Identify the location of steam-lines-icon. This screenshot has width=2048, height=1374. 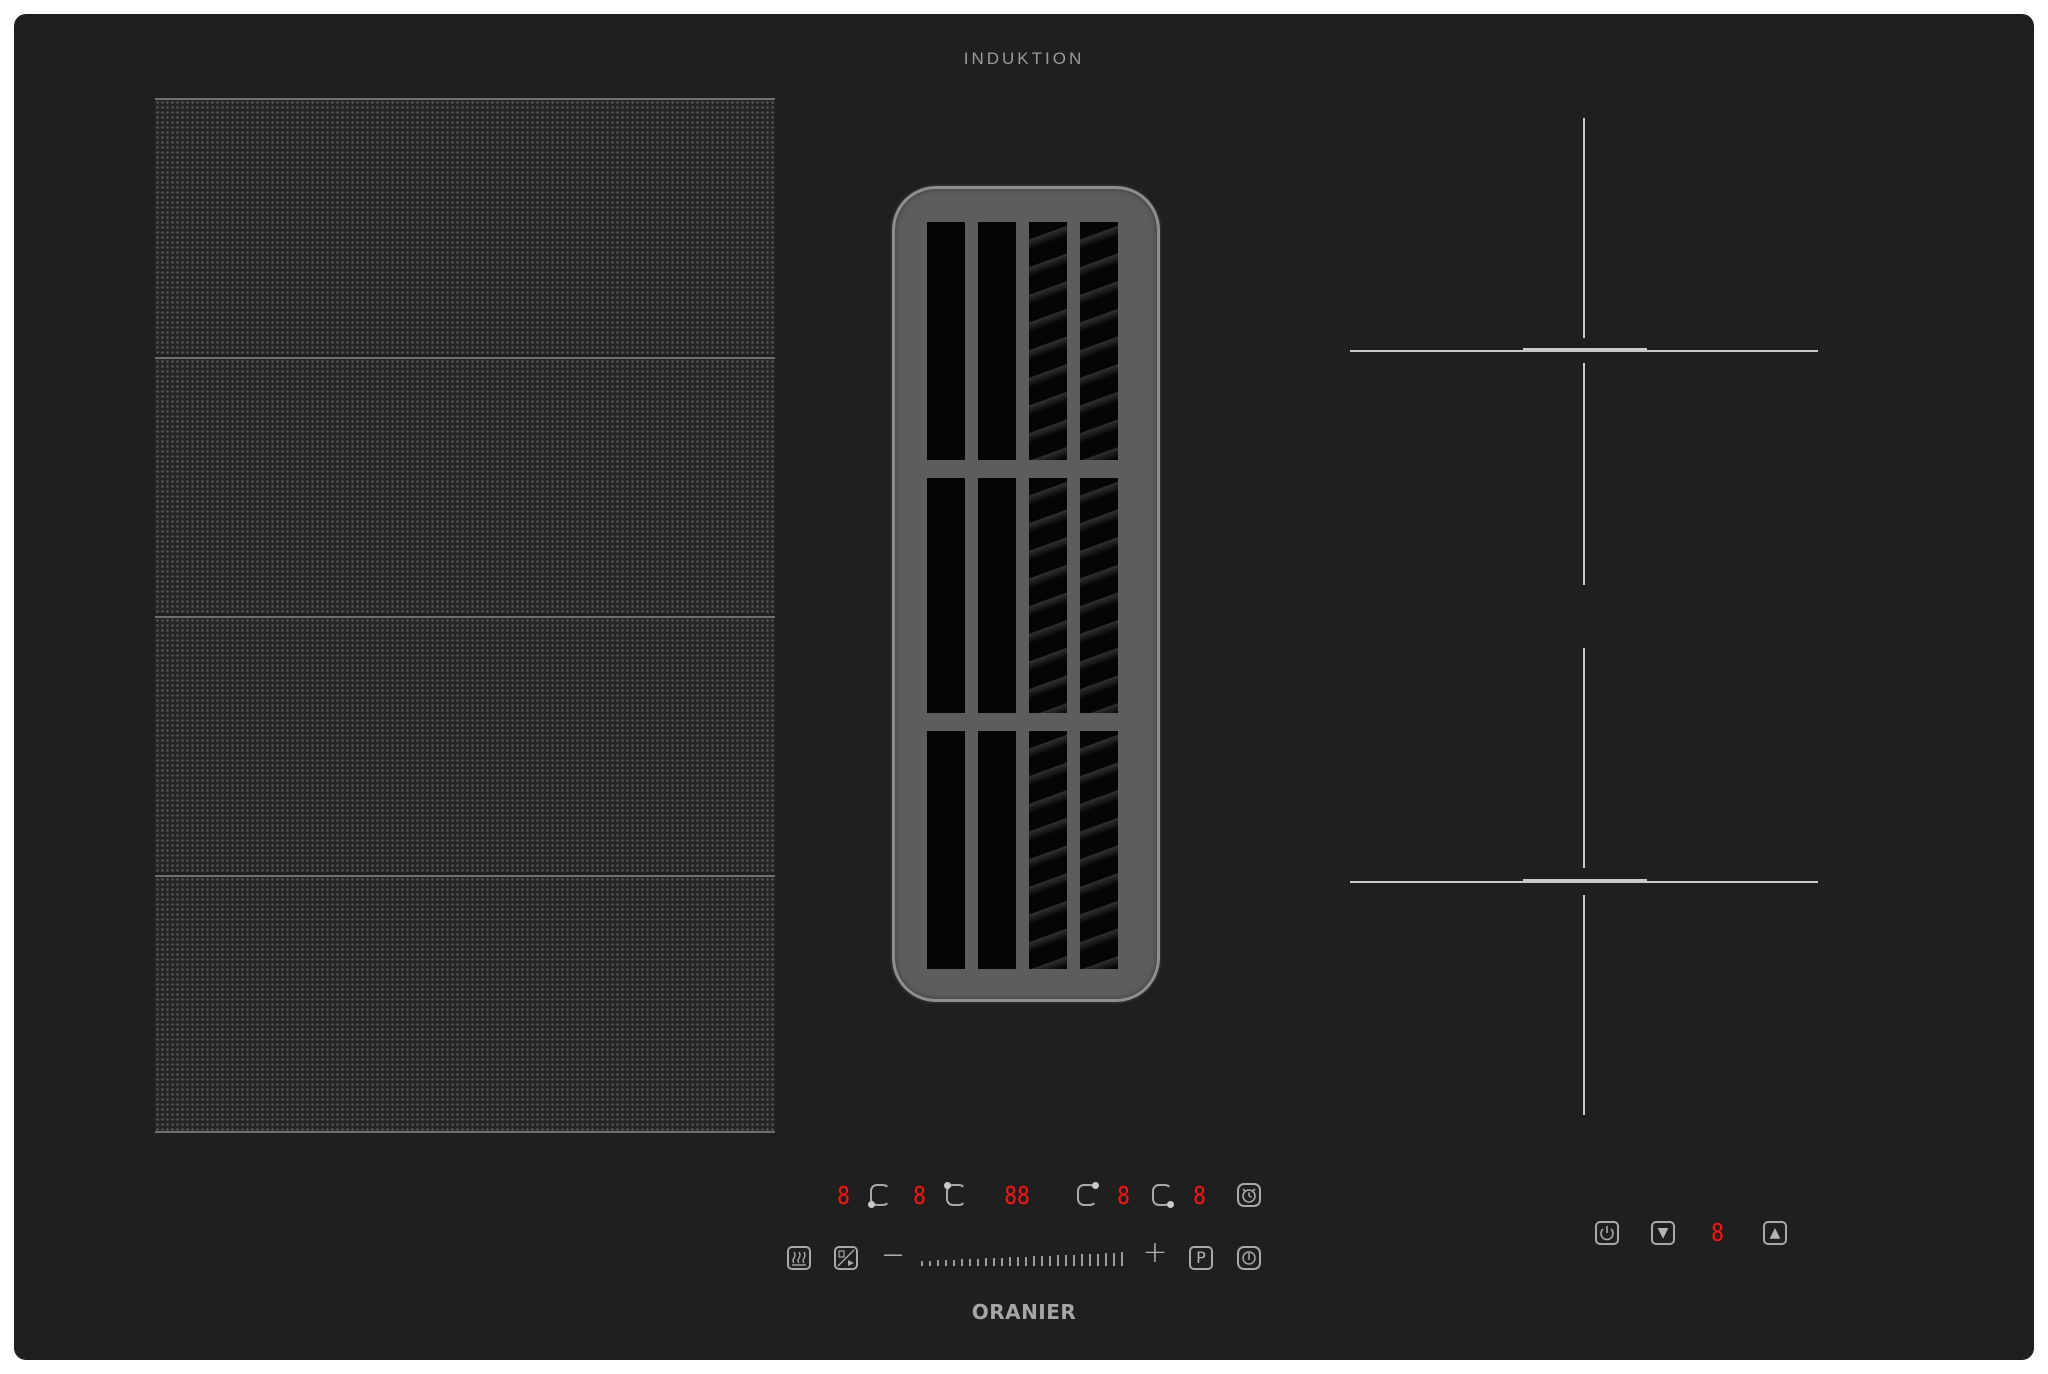
(799, 1258).